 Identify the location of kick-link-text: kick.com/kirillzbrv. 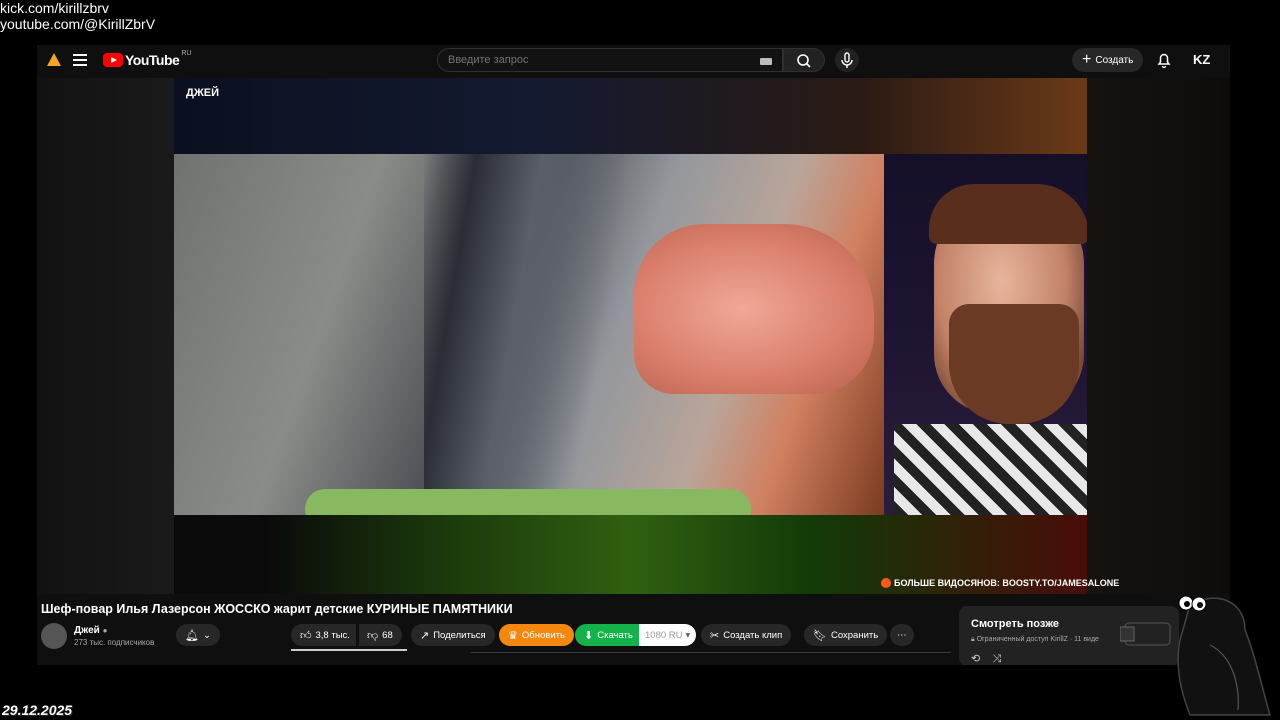
(54, 8).